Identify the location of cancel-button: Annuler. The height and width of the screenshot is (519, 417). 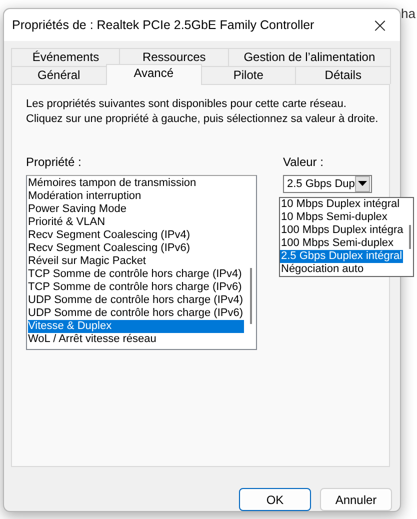
(356, 499).